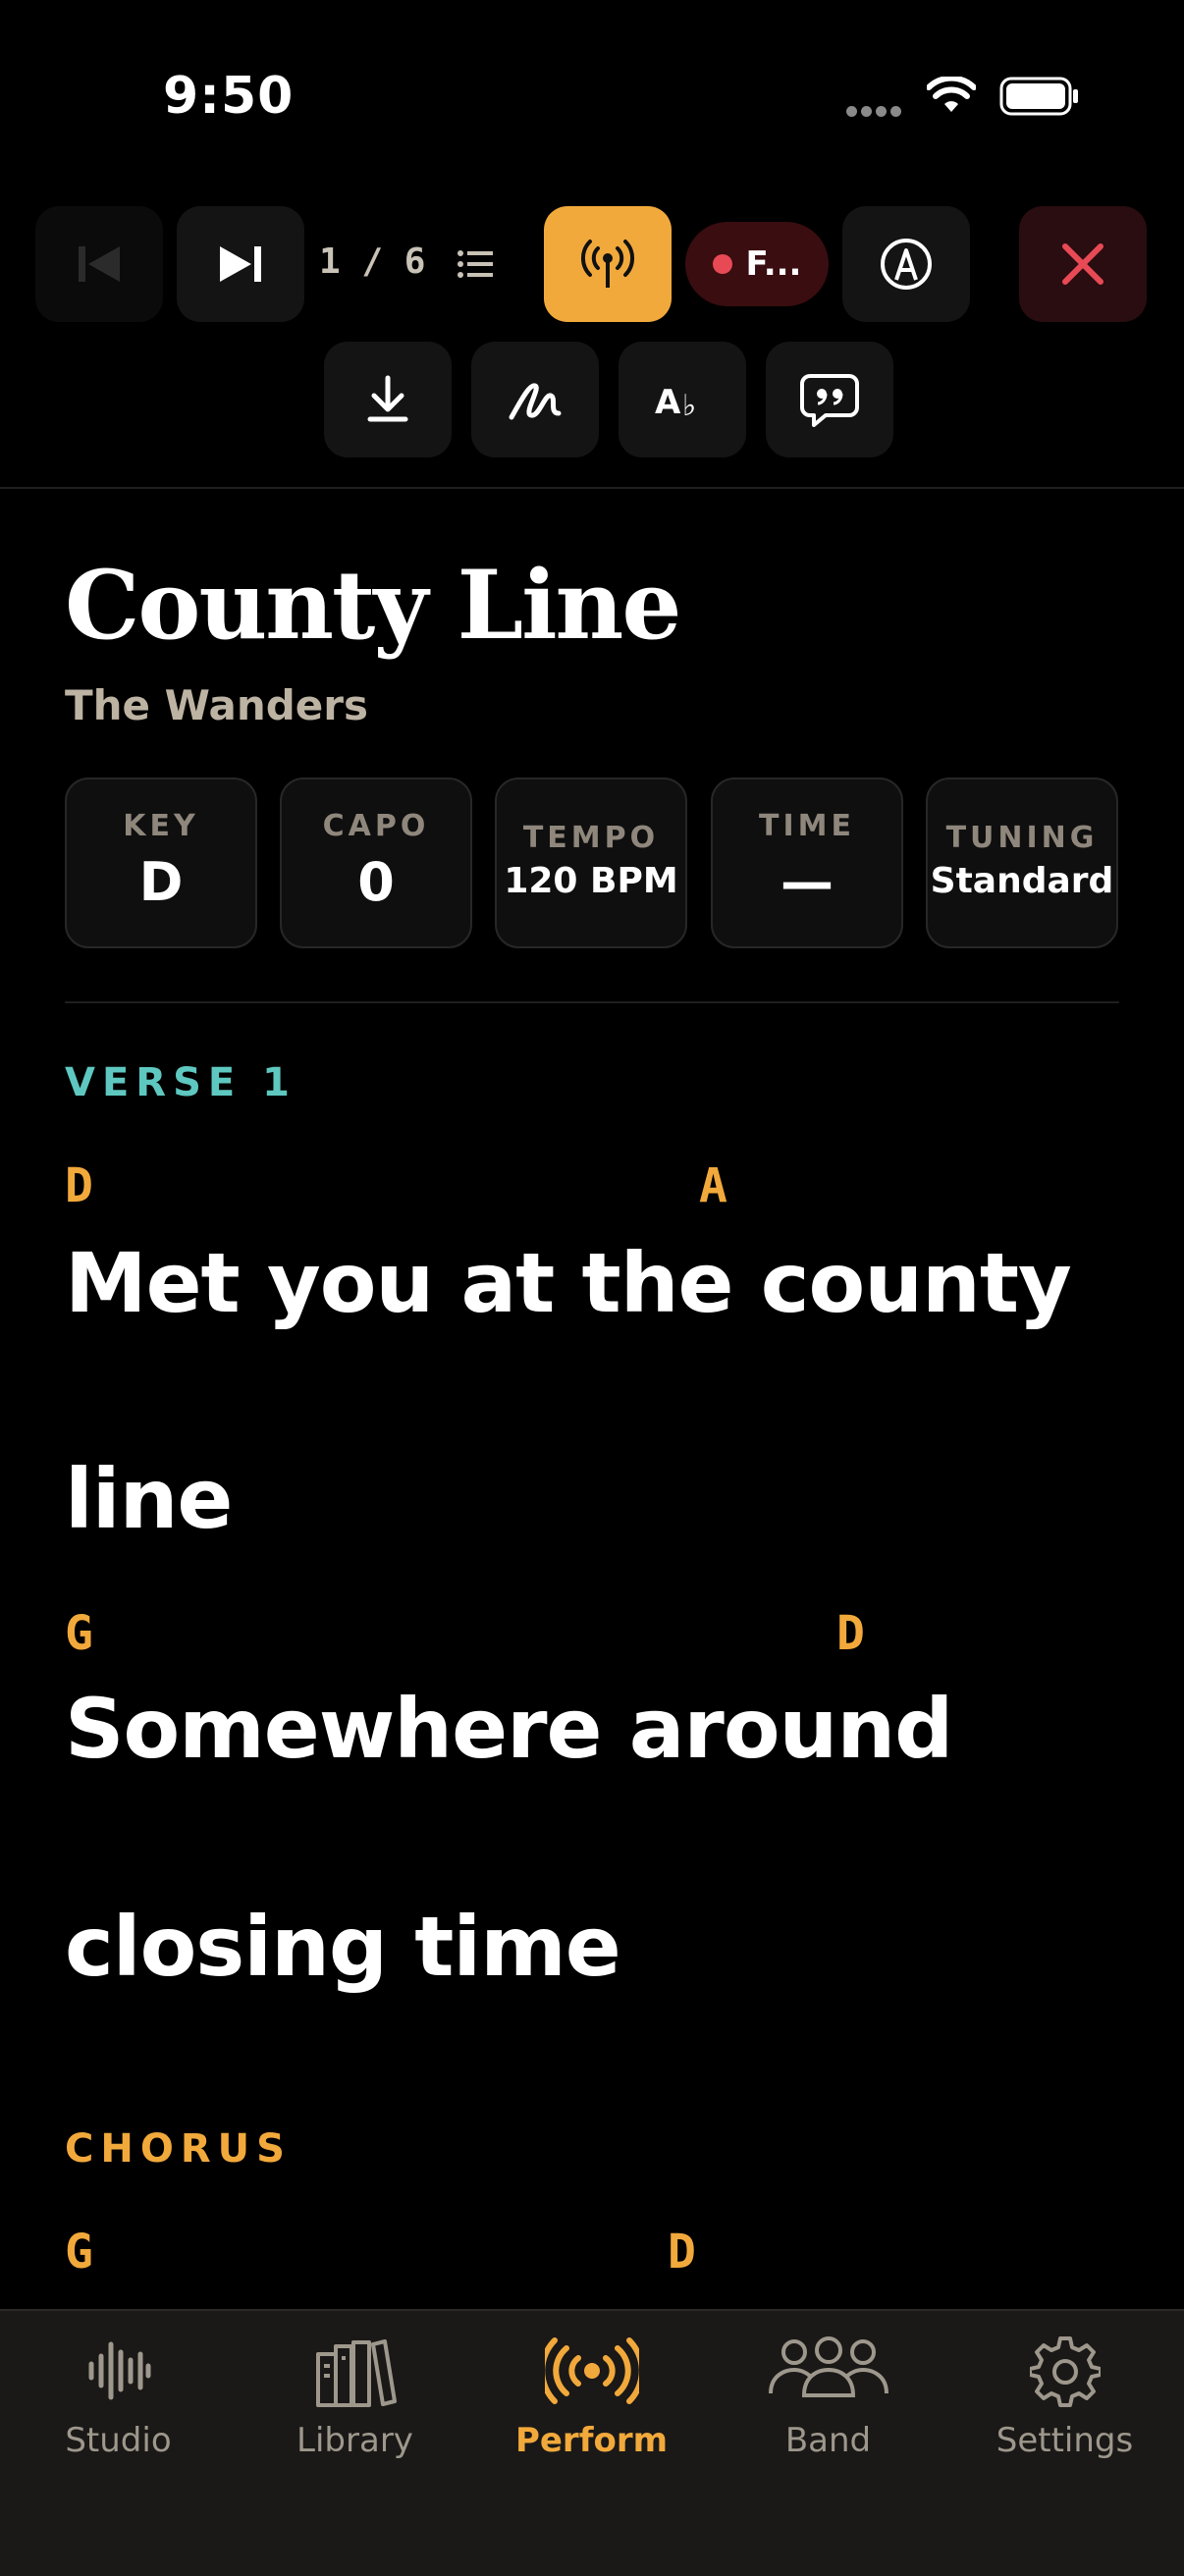 This screenshot has height=2576, width=1184. I want to click on cellular-signal-icon, so click(875, 111).